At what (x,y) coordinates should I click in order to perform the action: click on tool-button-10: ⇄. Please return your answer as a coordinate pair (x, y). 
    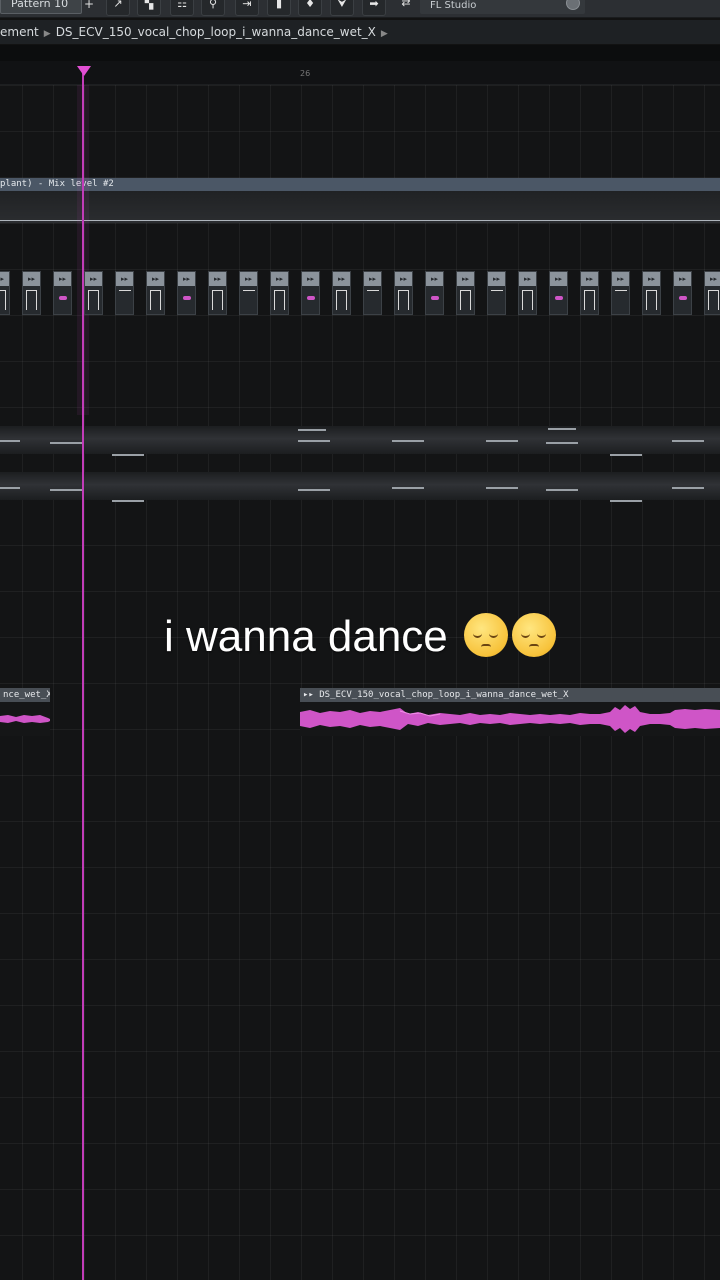
    Looking at the image, I should click on (406, 8).